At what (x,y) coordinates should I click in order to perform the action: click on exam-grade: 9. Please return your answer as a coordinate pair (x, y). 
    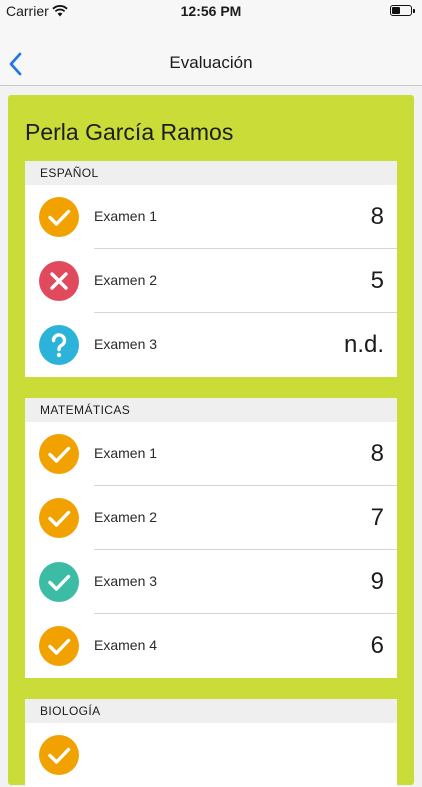
    Looking at the image, I should click on (377, 581).